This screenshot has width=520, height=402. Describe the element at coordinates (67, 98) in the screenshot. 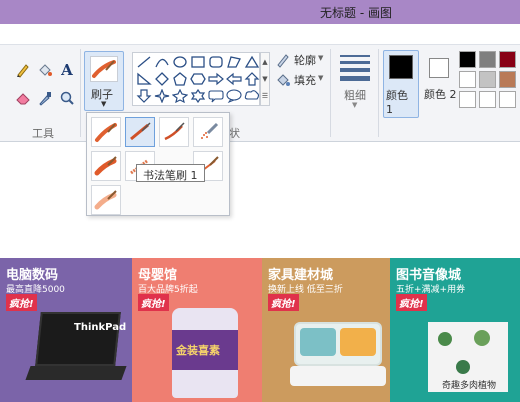

I see `magnifier-icon` at that location.